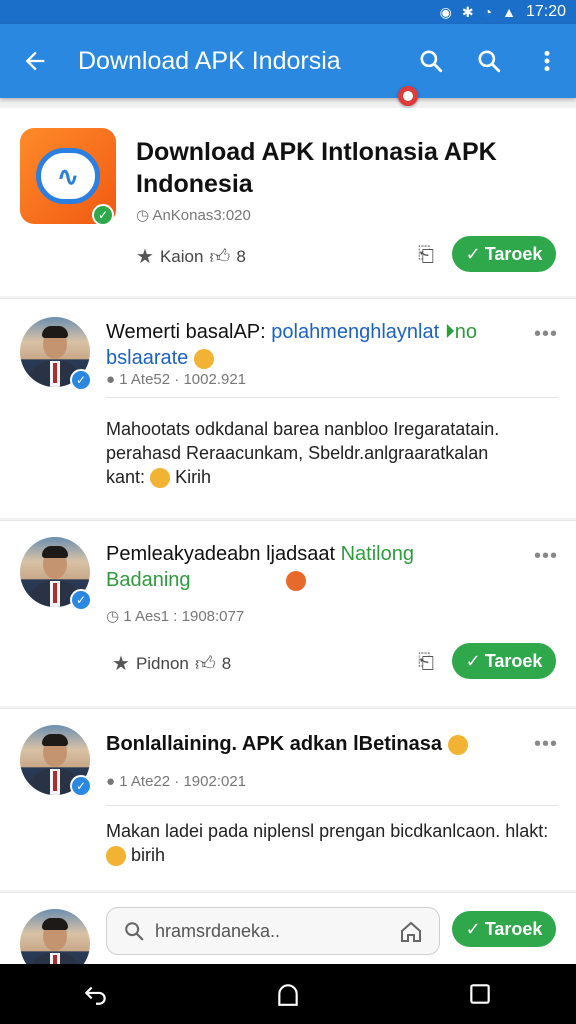 This screenshot has height=1024, width=576. What do you see at coordinates (68, 176) in the screenshot?
I see `chat-icon: ∿` at bounding box center [68, 176].